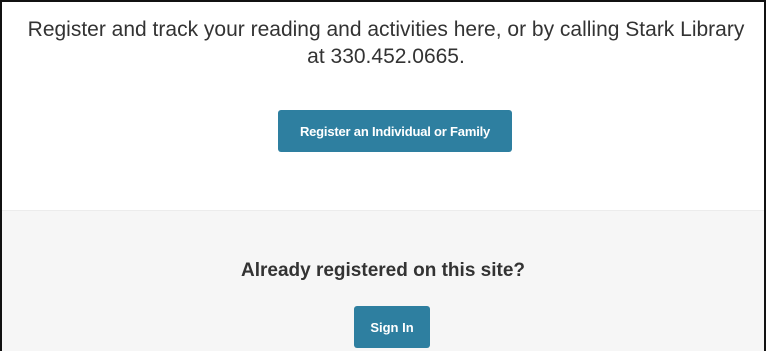  I want to click on sign-in-button: Sign In, so click(392, 327).